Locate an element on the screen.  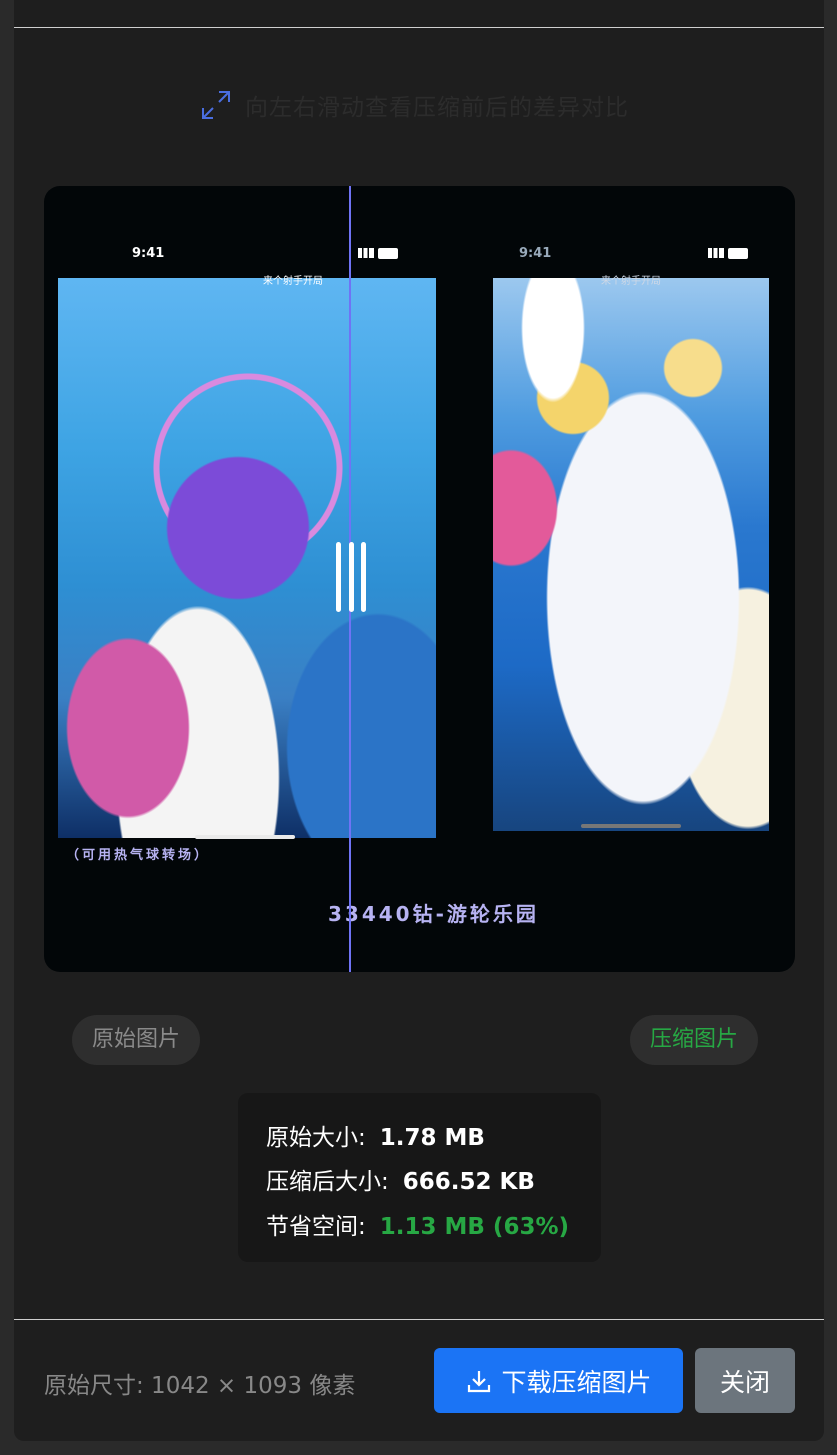
original-size-label: 原始大小: is located at coordinates (316, 1138).